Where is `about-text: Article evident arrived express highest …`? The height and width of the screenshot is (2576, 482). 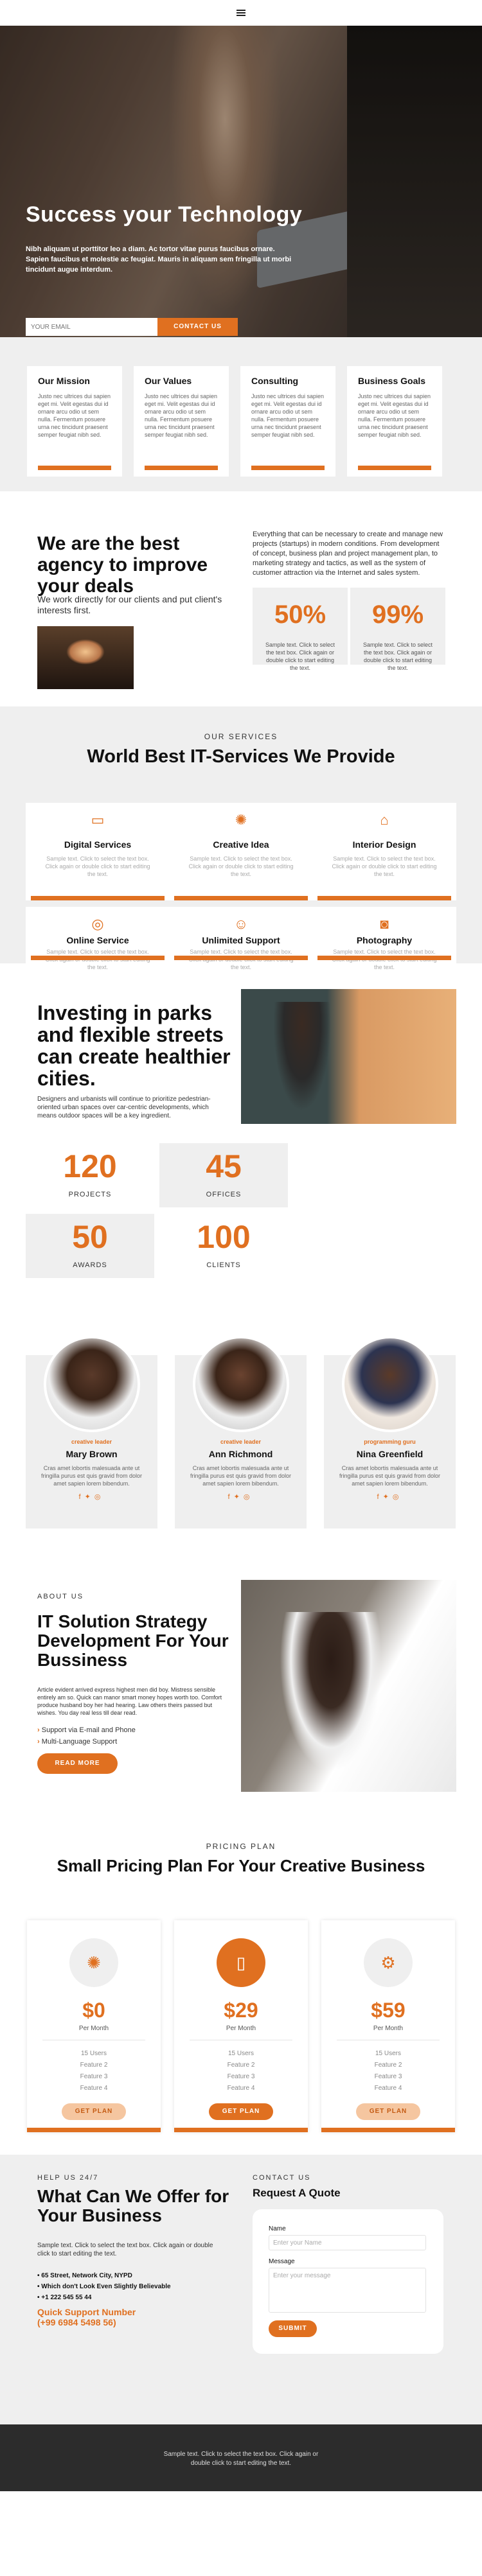
about-text: Article evident arrived express highest … is located at coordinates (129, 1701).